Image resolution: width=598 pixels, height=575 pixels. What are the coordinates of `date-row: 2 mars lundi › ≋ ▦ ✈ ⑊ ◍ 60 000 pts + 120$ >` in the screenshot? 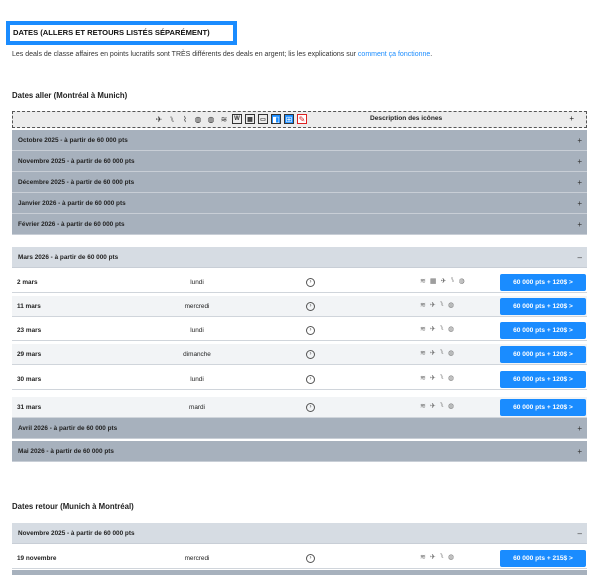 It's located at (299, 282).